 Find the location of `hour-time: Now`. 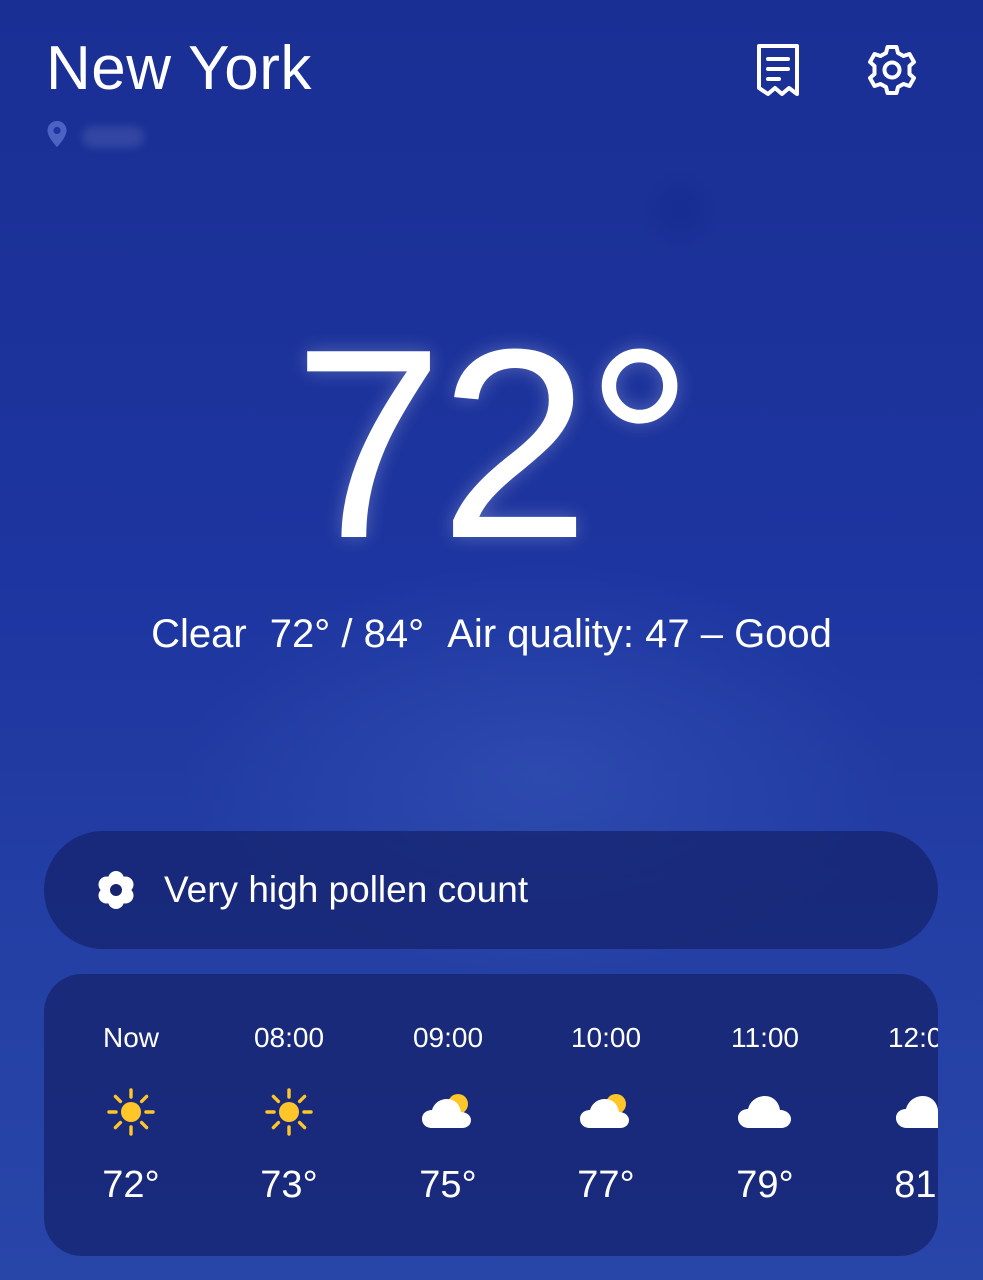

hour-time: Now is located at coordinates (130, 1037).